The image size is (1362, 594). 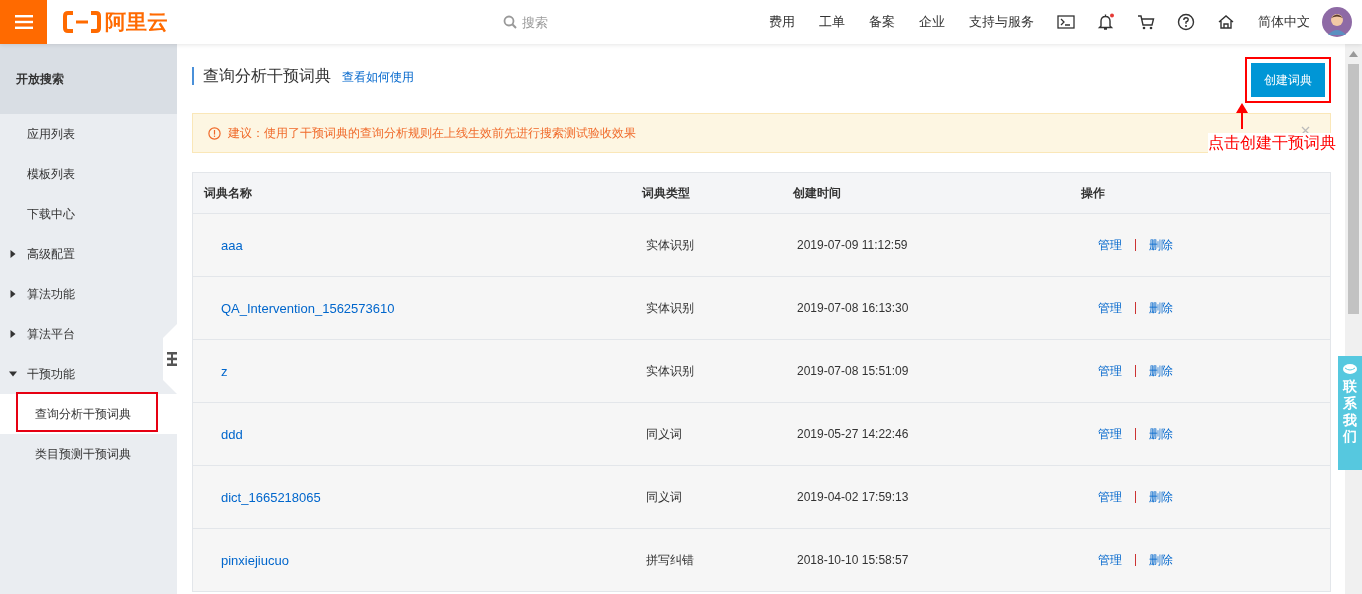 What do you see at coordinates (232, 245) in the screenshot?
I see `dictionary-name-link: aaa` at bounding box center [232, 245].